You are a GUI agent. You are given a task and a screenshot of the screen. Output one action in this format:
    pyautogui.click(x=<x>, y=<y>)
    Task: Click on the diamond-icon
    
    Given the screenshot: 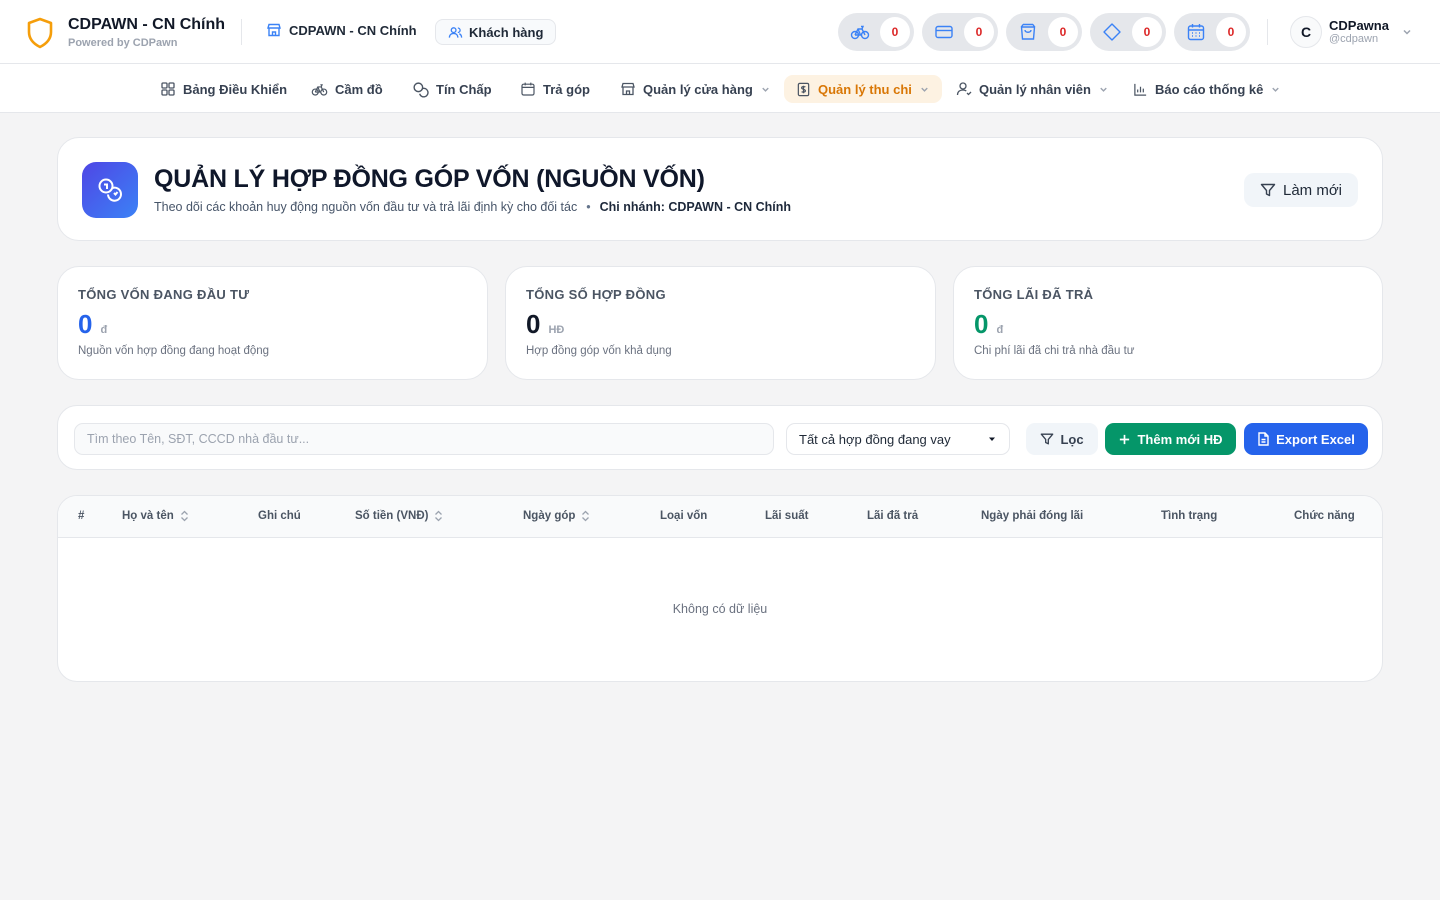 What is the action you would take?
    pyautogui.click(x=1112, y=32)
    